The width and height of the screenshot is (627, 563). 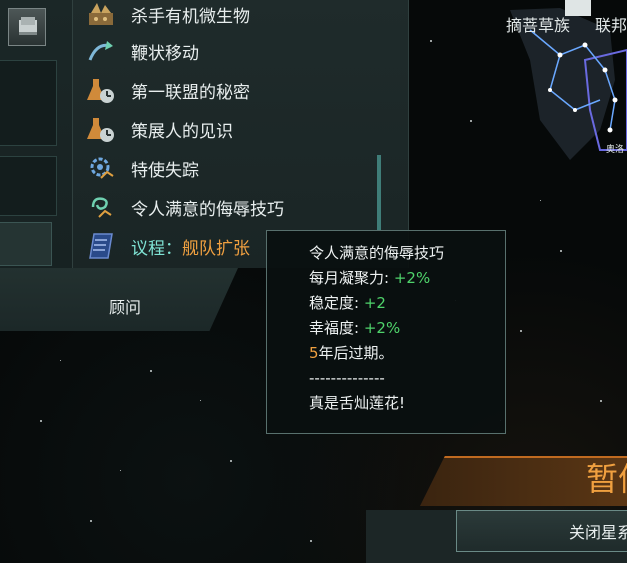 What do you see at coordinates (379, 192) in the screenshot?
I see `list-scrollbar` at bounding box center [379, 192].